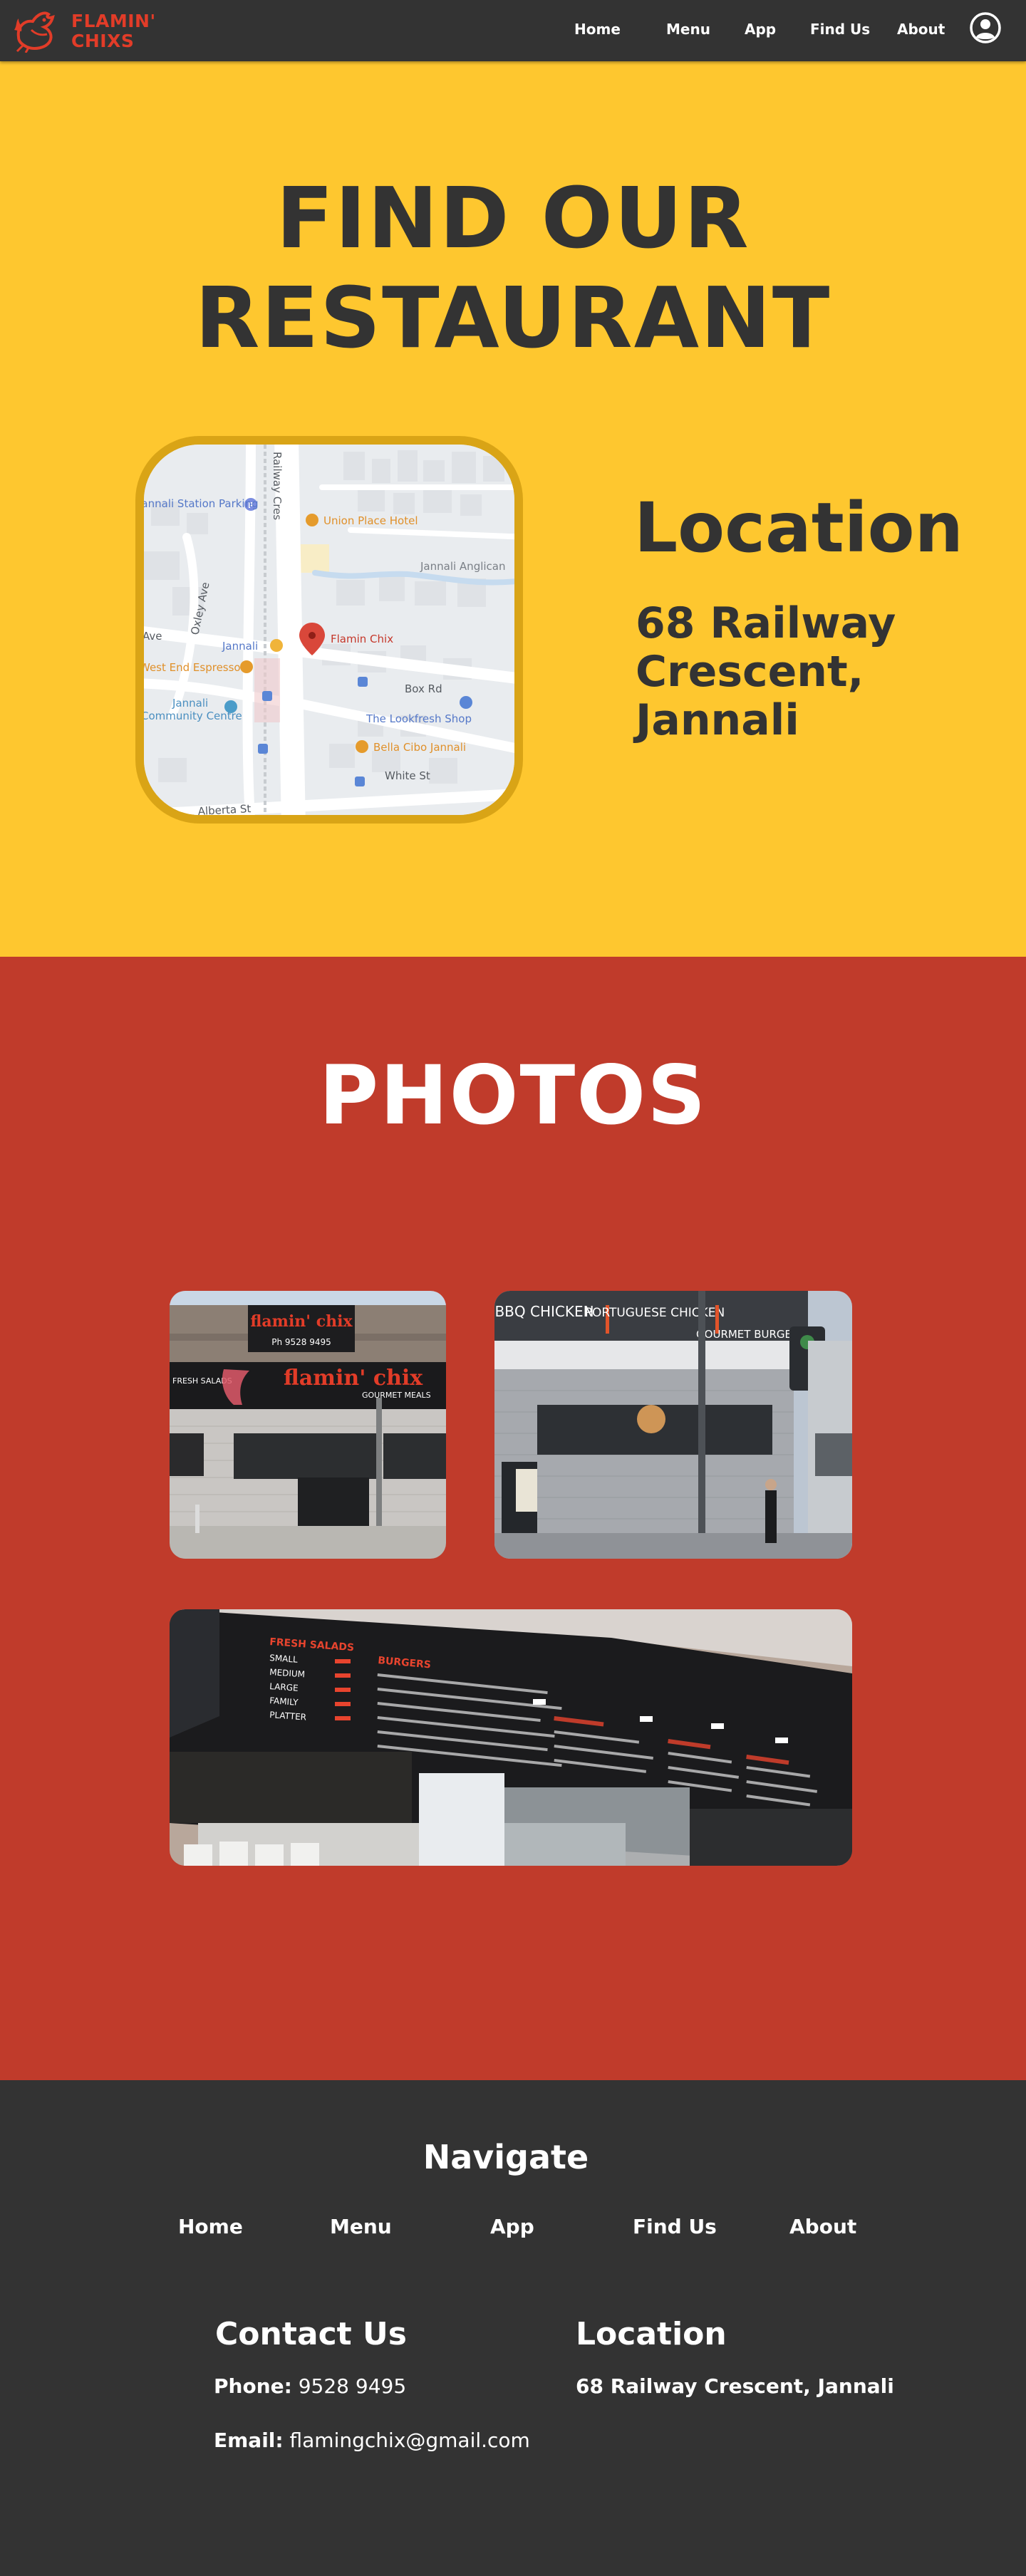 This screenshot has height=2576, width=1026. Describe the element at coordinates (822, 2227) in the screenshot. I see `footer-about-link: About` at that location.